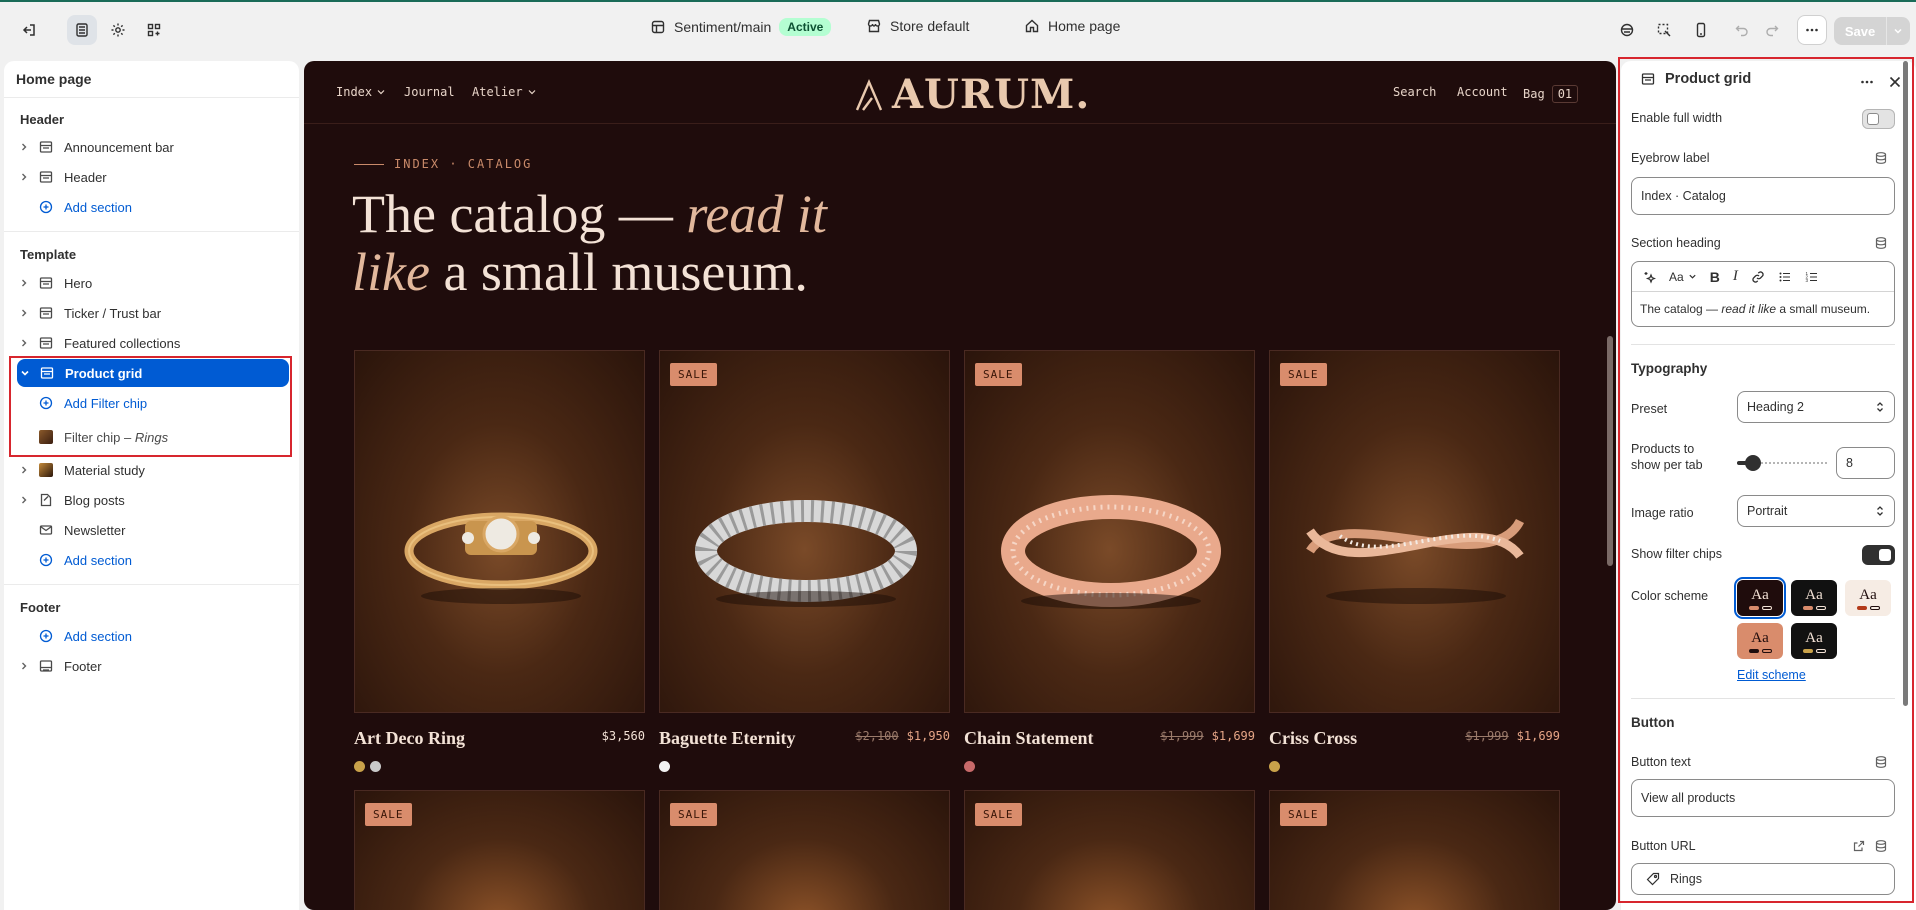 This screenshot has width=1916, height=910. I want to click on section-label: Blog posts, so click(94, 500).